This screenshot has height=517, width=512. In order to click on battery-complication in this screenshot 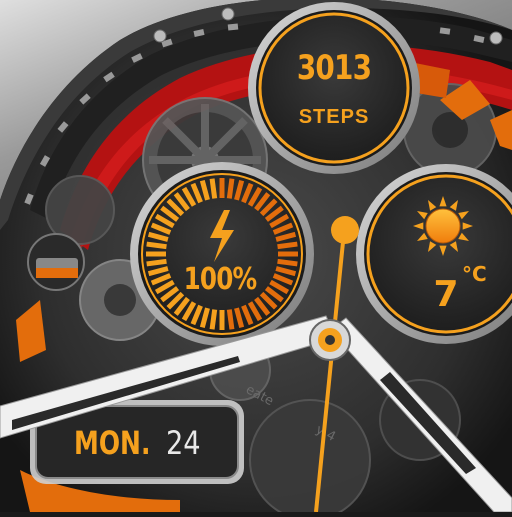, I will do `click(222, 254)`.